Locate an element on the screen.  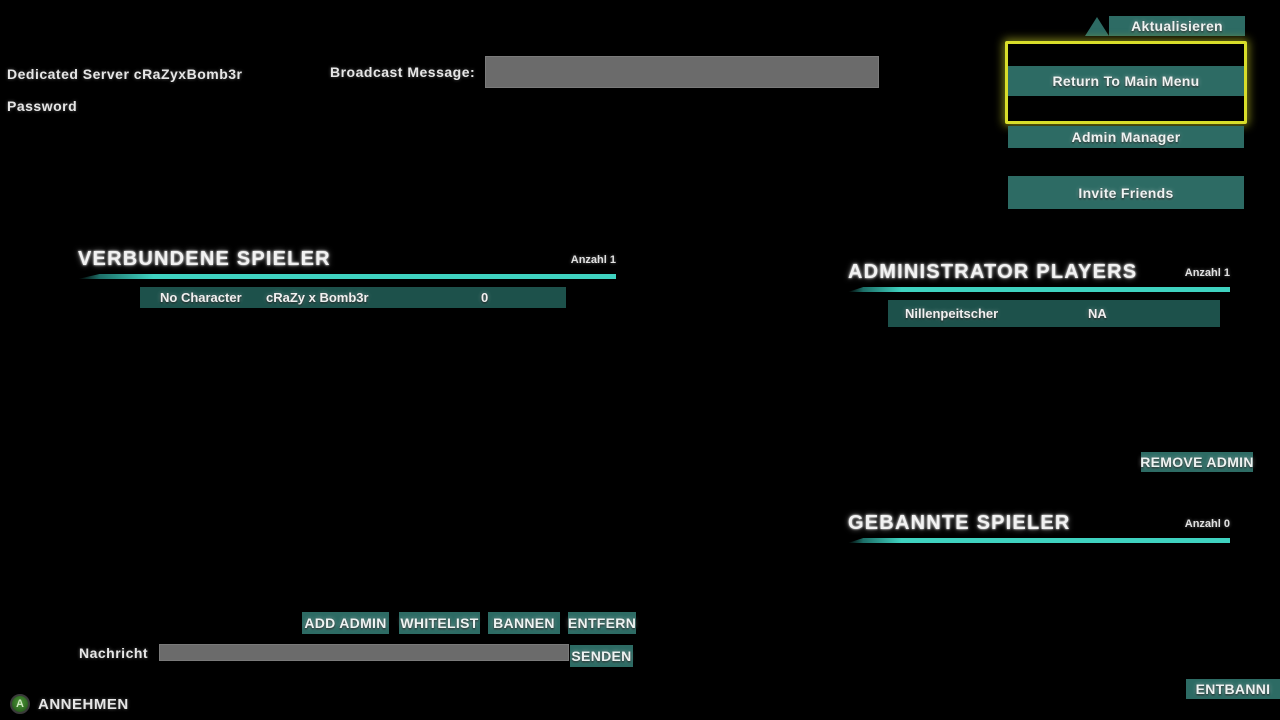
connected-players-panel: VERBUNDENE SPIELER Anzahl 1 is located at coordinates (347, 263).